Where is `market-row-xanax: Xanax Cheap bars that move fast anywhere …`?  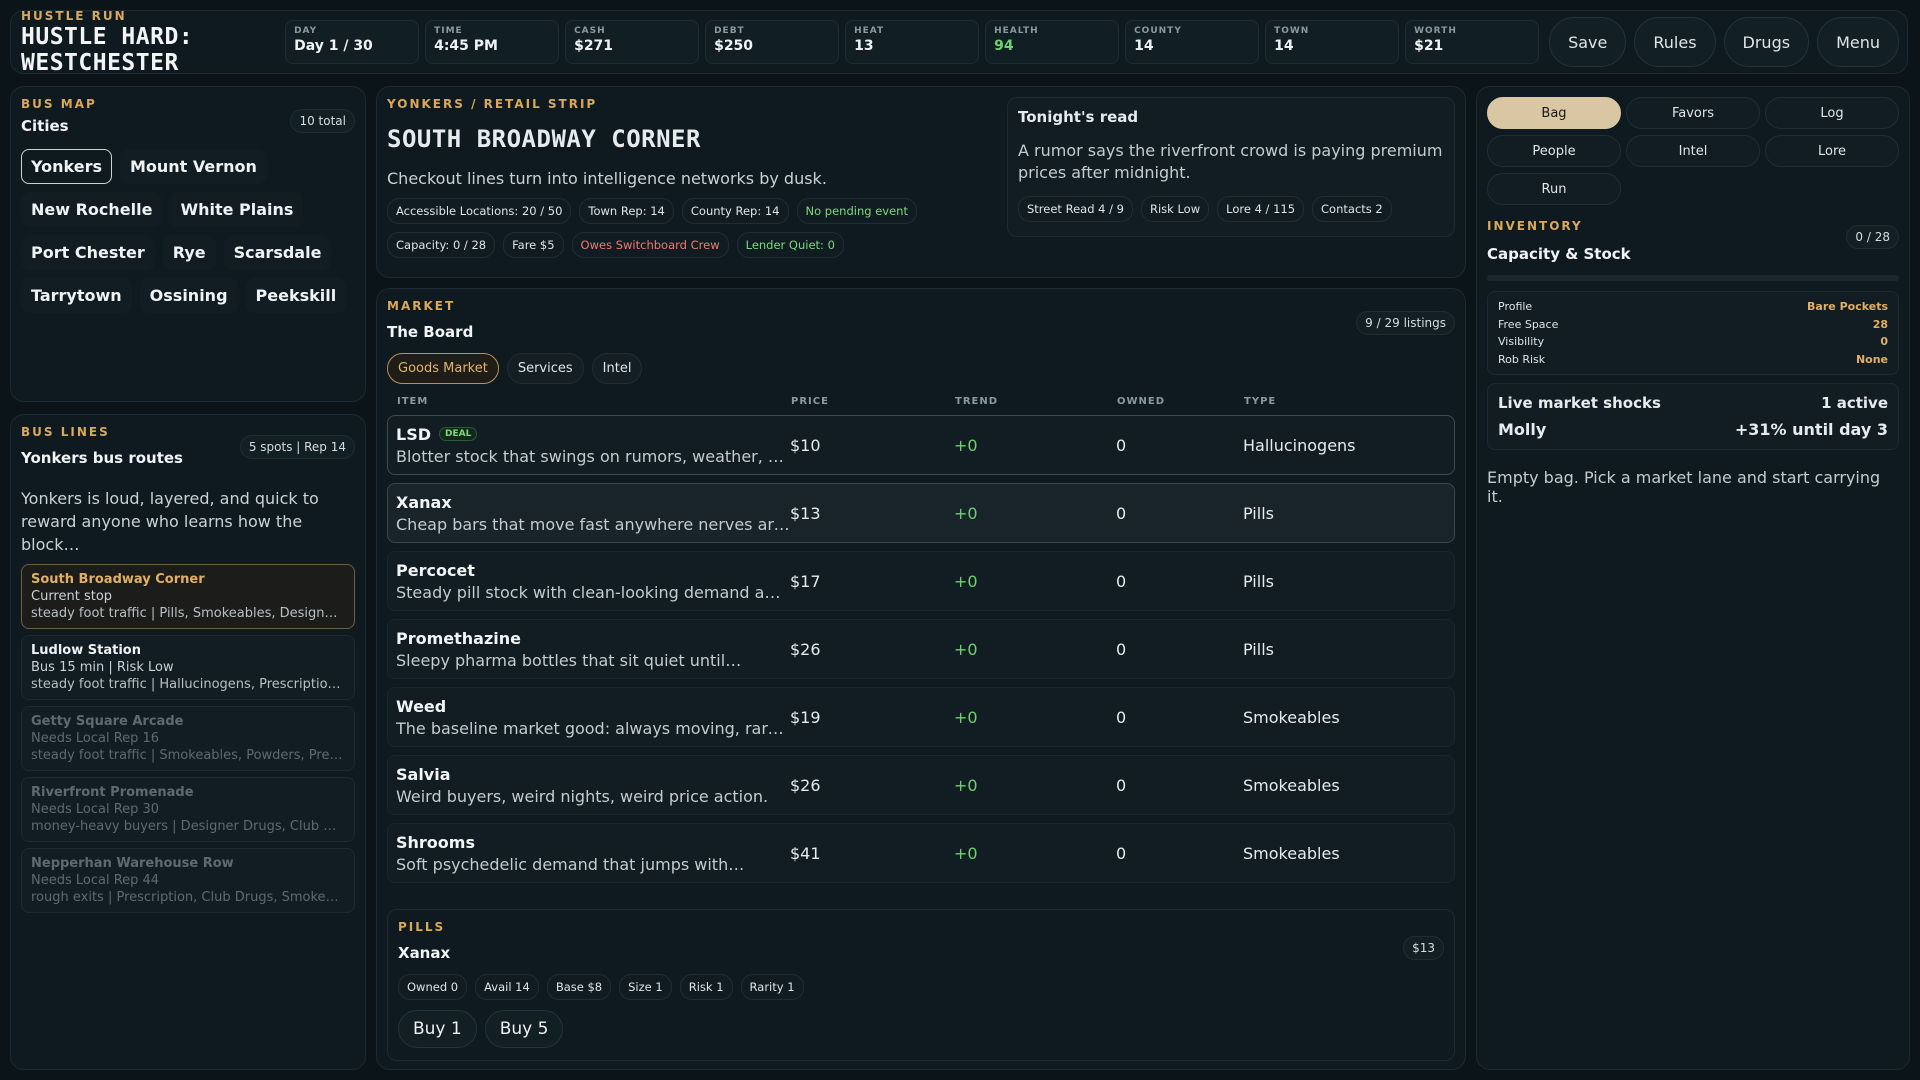 market-row-xanax: Xanax Cheap bars that move fast anywhere … is located at coordinates (921, 513).